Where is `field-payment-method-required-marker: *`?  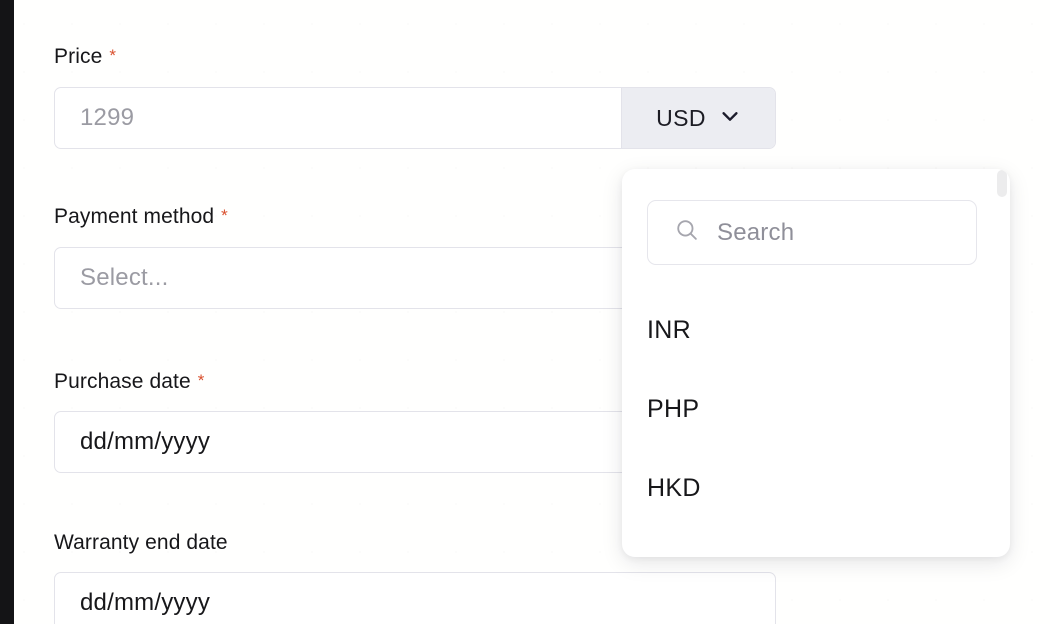 field-payment-method-required-marker: * is located at coordinates (224, 215).